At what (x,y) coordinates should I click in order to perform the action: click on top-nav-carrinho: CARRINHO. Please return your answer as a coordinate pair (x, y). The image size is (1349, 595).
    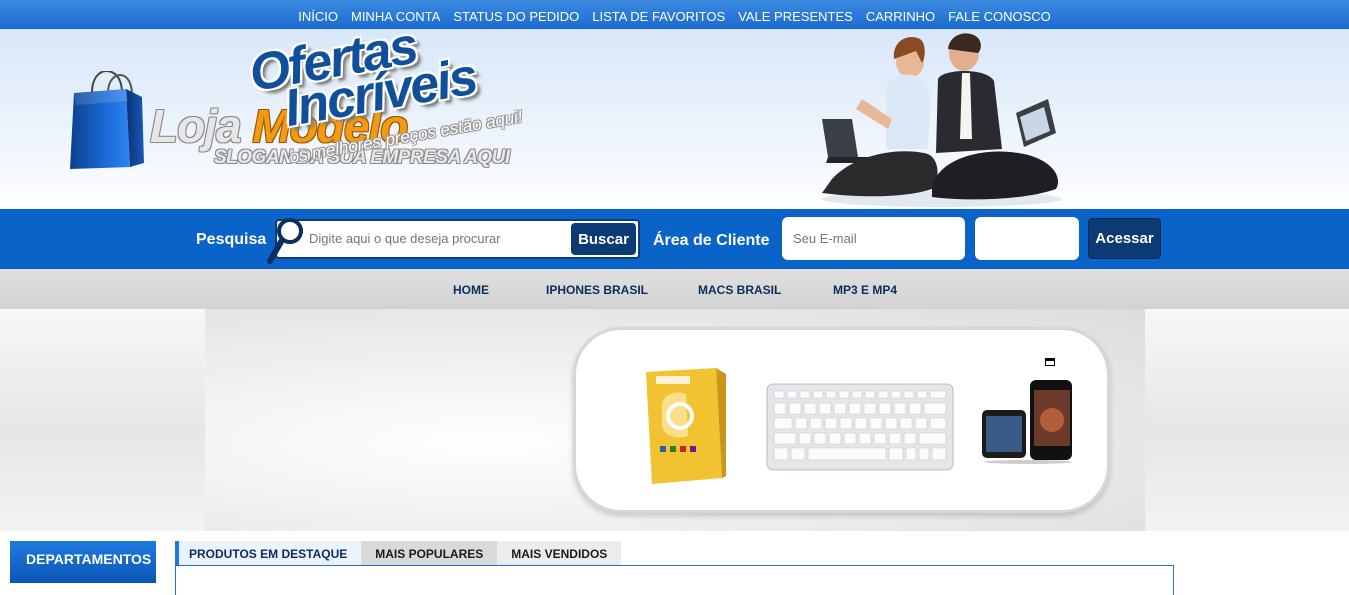
    Looking at the image, I should click on (900, 16).